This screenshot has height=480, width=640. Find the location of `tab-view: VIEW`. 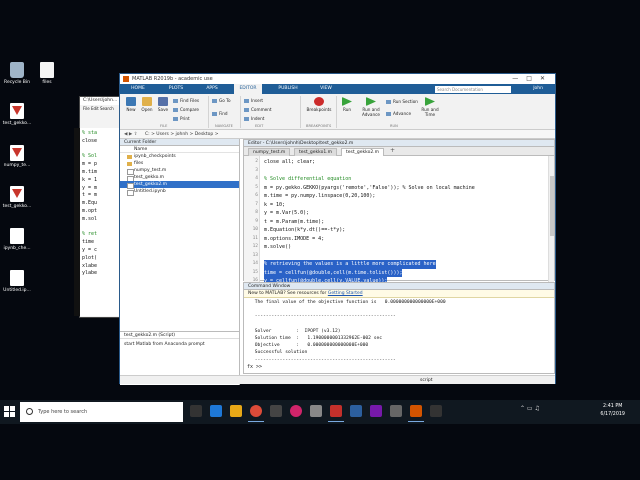

tab-view: VIEW is located at coordinates (326, 89).